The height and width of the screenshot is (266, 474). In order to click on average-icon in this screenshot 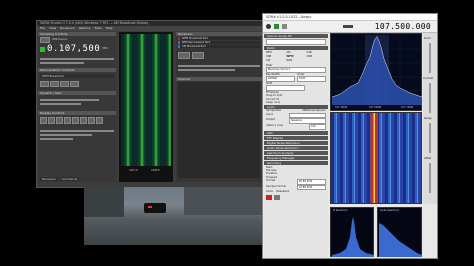, I will do `click(83, 120)`.